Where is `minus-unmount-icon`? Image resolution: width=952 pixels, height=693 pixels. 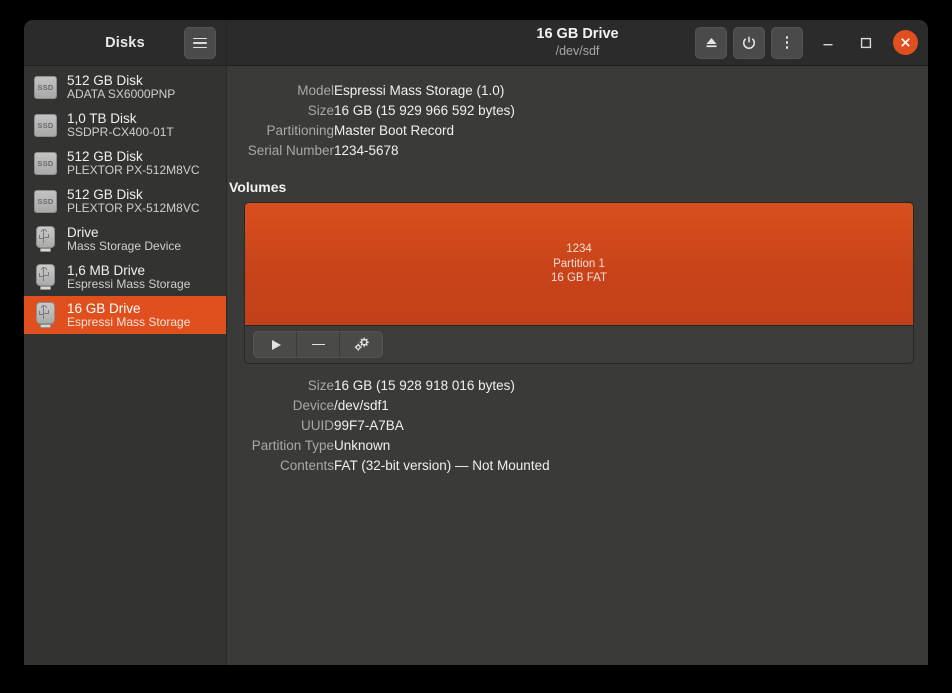 minus-unmount-icon is located at coordinates (318, 344).